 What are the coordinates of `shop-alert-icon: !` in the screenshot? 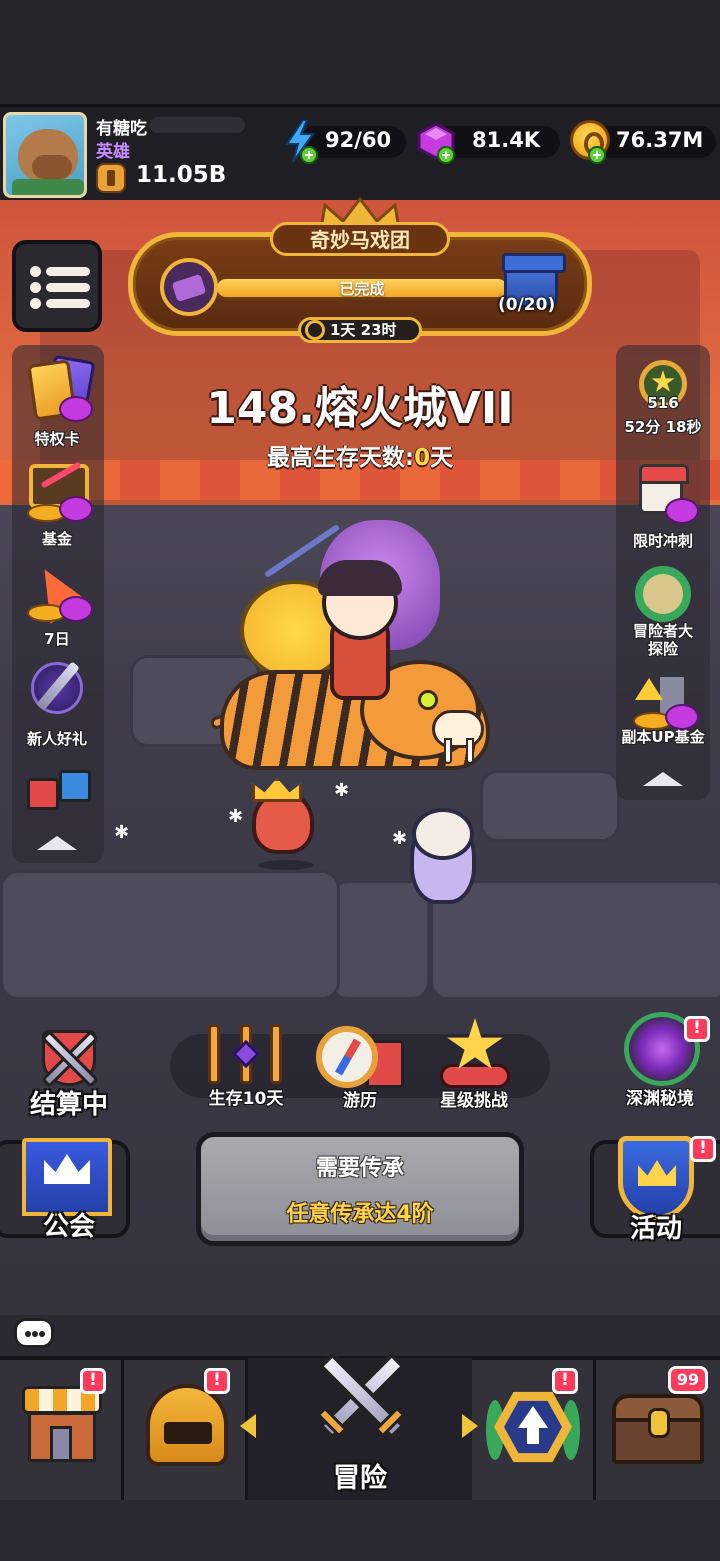 It's located at (93, 1381).